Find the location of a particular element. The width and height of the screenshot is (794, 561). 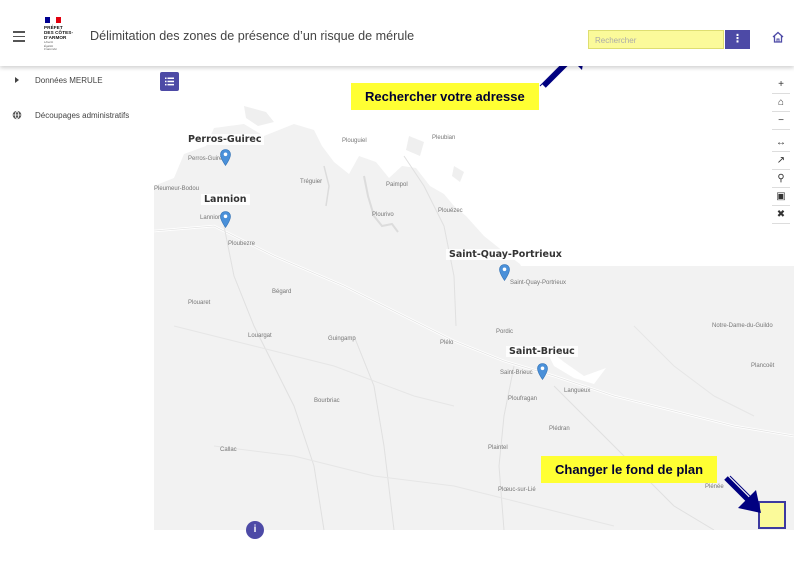

flag-icon is located at coordinates (53, 20).